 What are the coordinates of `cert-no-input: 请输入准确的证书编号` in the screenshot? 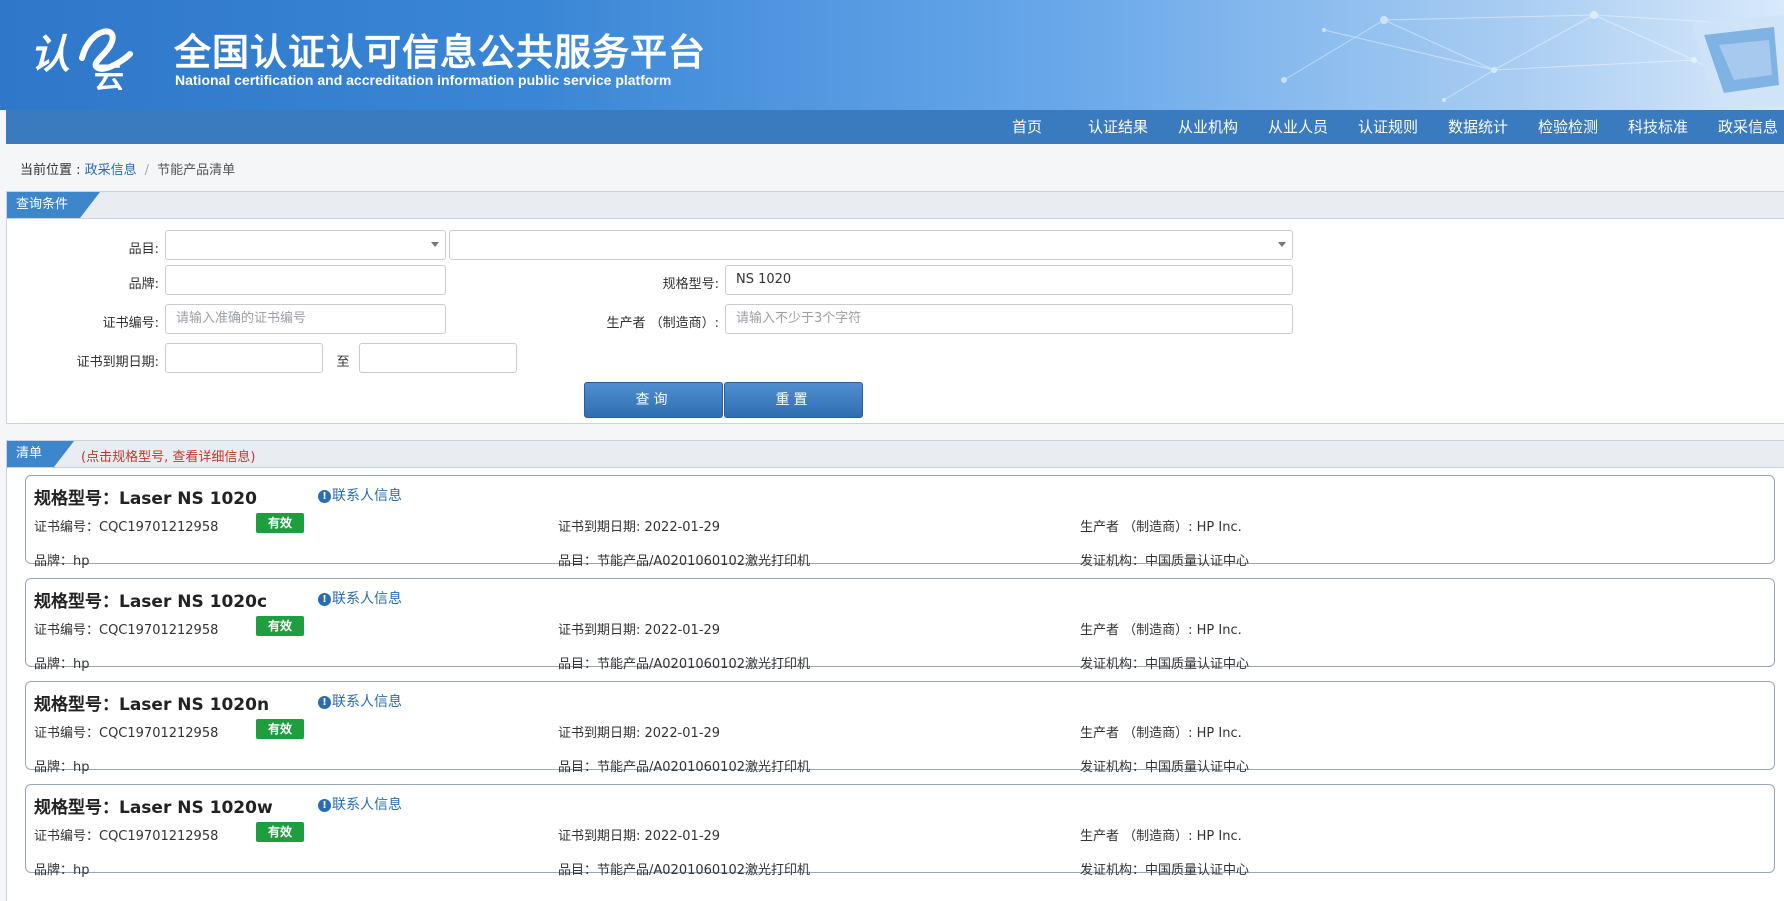 It's located at (305, 319).